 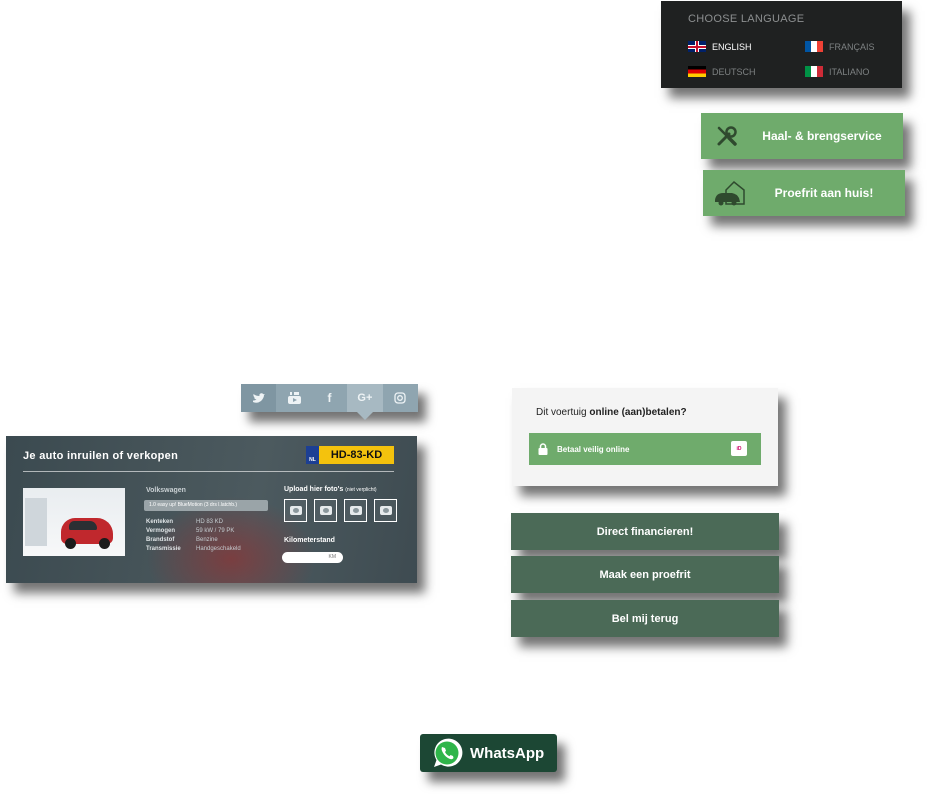 What do you see at coordinates (727, 136) in the screenshot?
I see `tools-icon` at bounding box center [727, 136].